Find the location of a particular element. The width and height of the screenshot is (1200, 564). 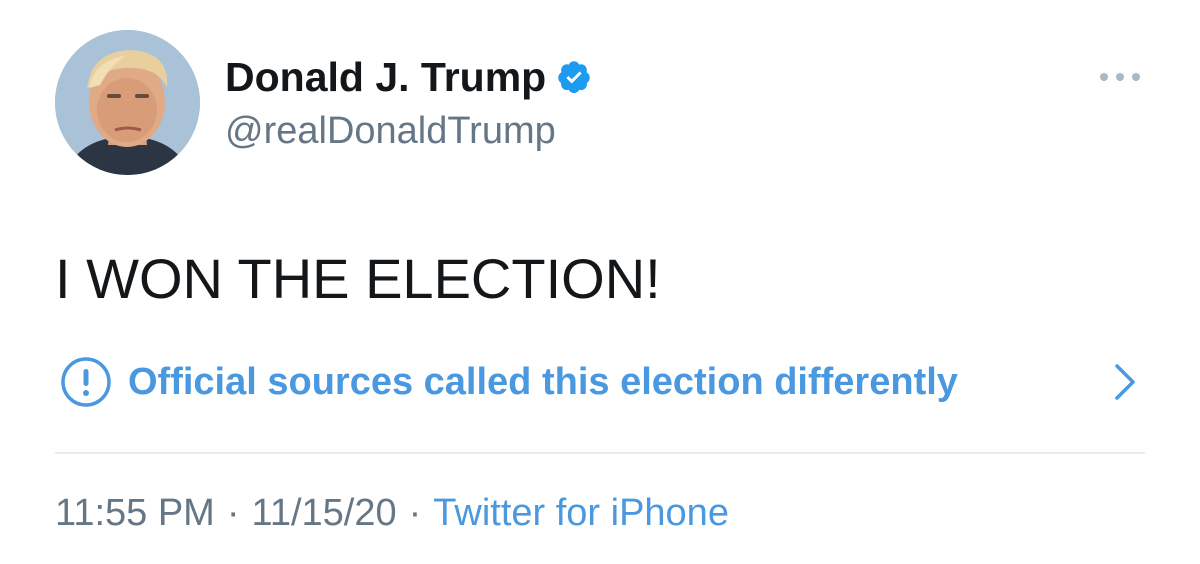

avatar-image is located at coordinates (127, 102).